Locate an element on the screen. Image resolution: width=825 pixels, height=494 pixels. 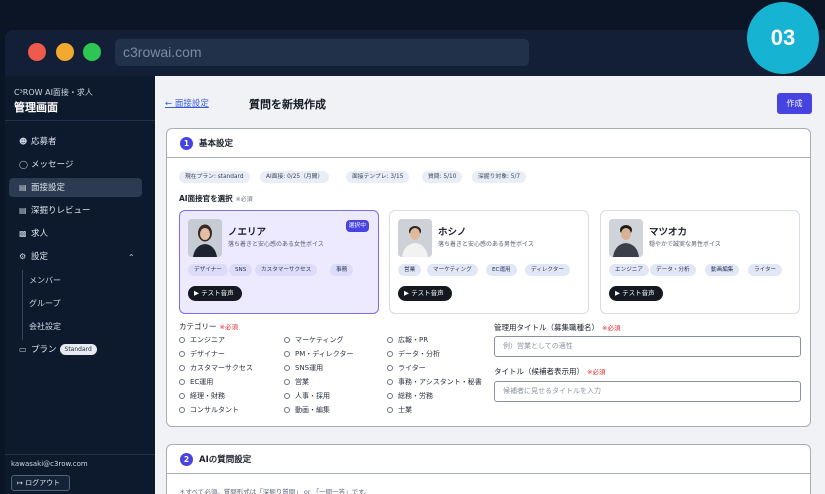
sidebar-item-jobs: ▩ 求人 is located at coordinates (75, 233).